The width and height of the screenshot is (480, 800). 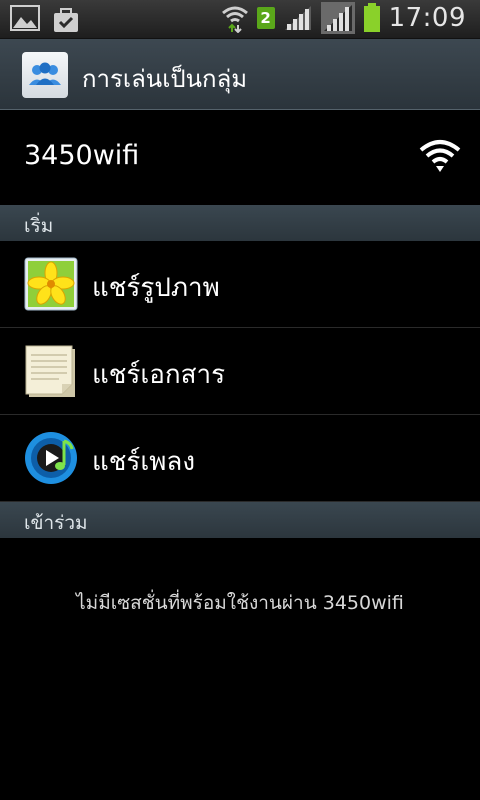 What do you see at coordinates (240, 603) in the screenshot?
I see `empty-state-message: ไม่มีเซสชั่นที่พร้อมใช้งานผ่าน 3450wifi` at bounding box center [240, 603].